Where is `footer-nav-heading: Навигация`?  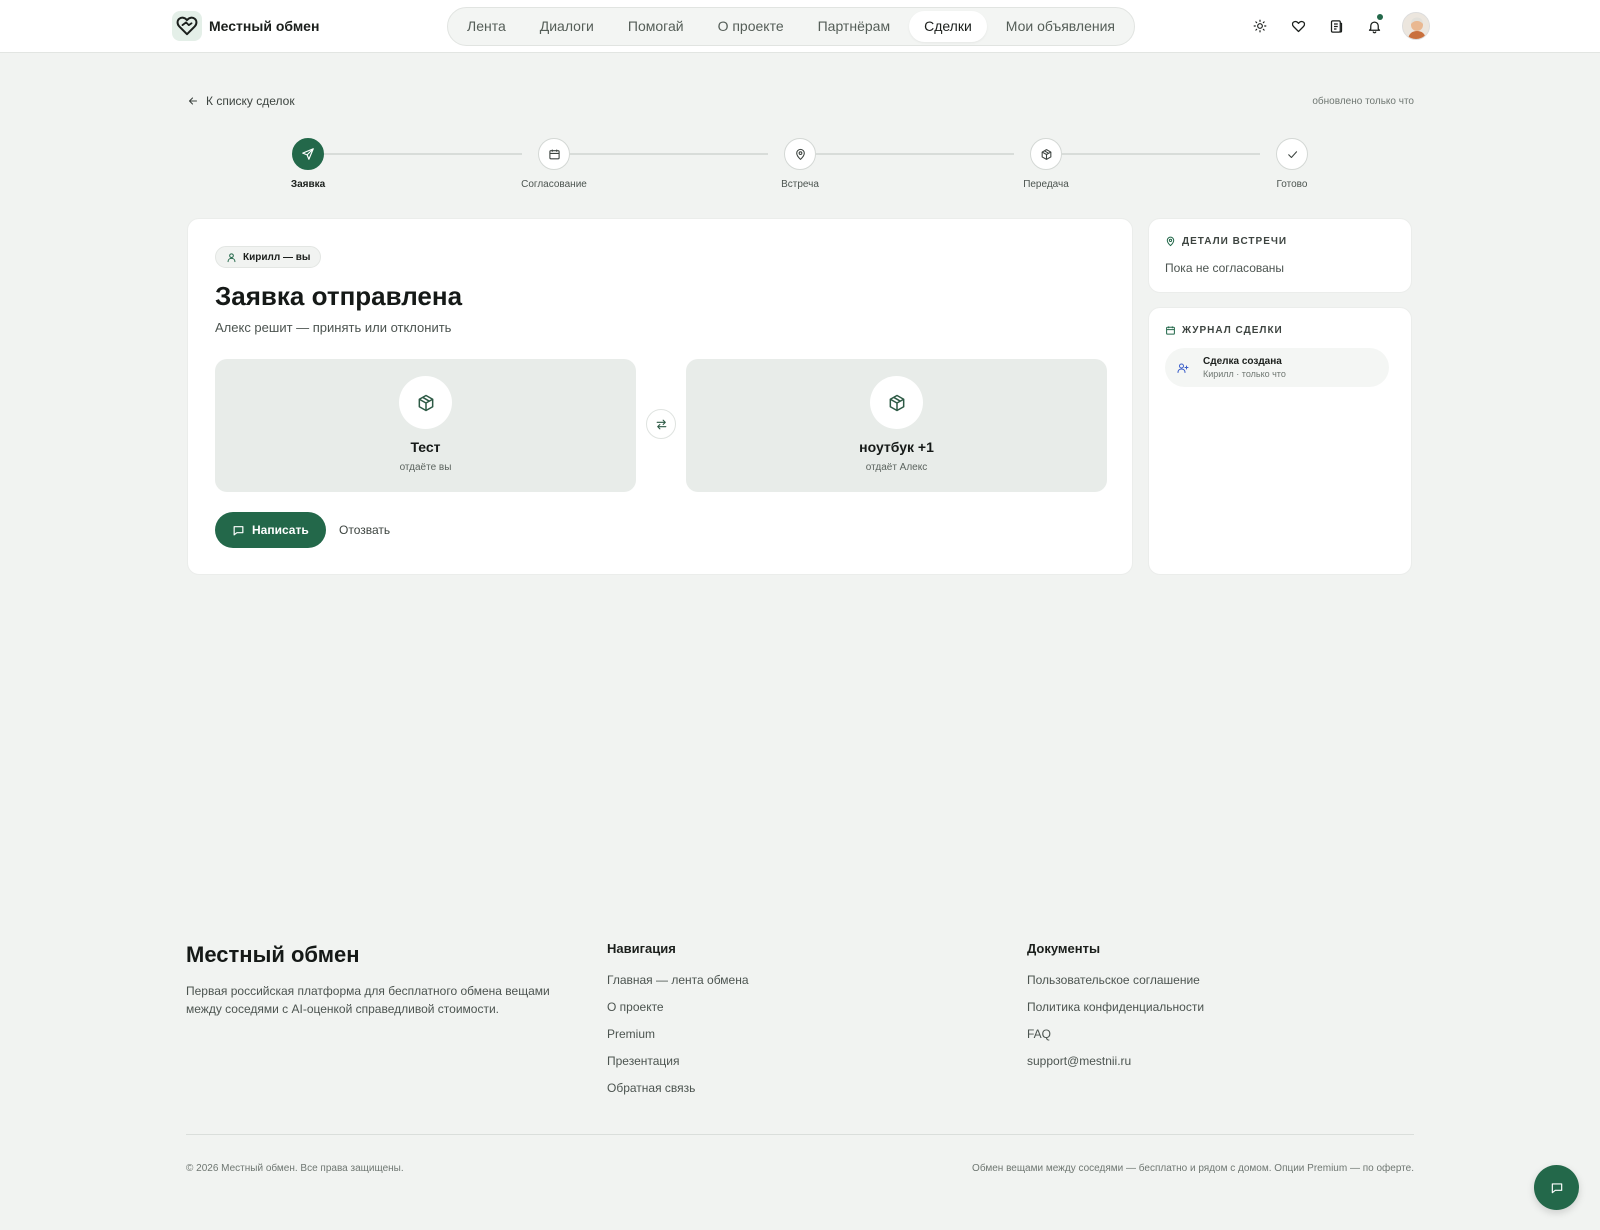 footer-nav-heading: Навигация is located at coordinates (641, 948).